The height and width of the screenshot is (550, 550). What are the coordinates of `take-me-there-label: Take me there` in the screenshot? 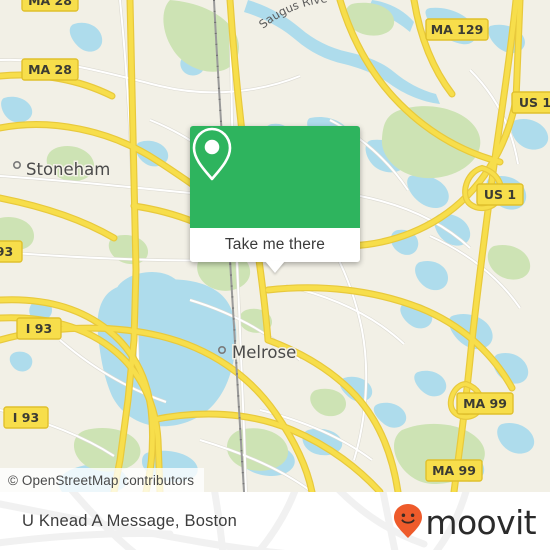 It's located at (275, 244).